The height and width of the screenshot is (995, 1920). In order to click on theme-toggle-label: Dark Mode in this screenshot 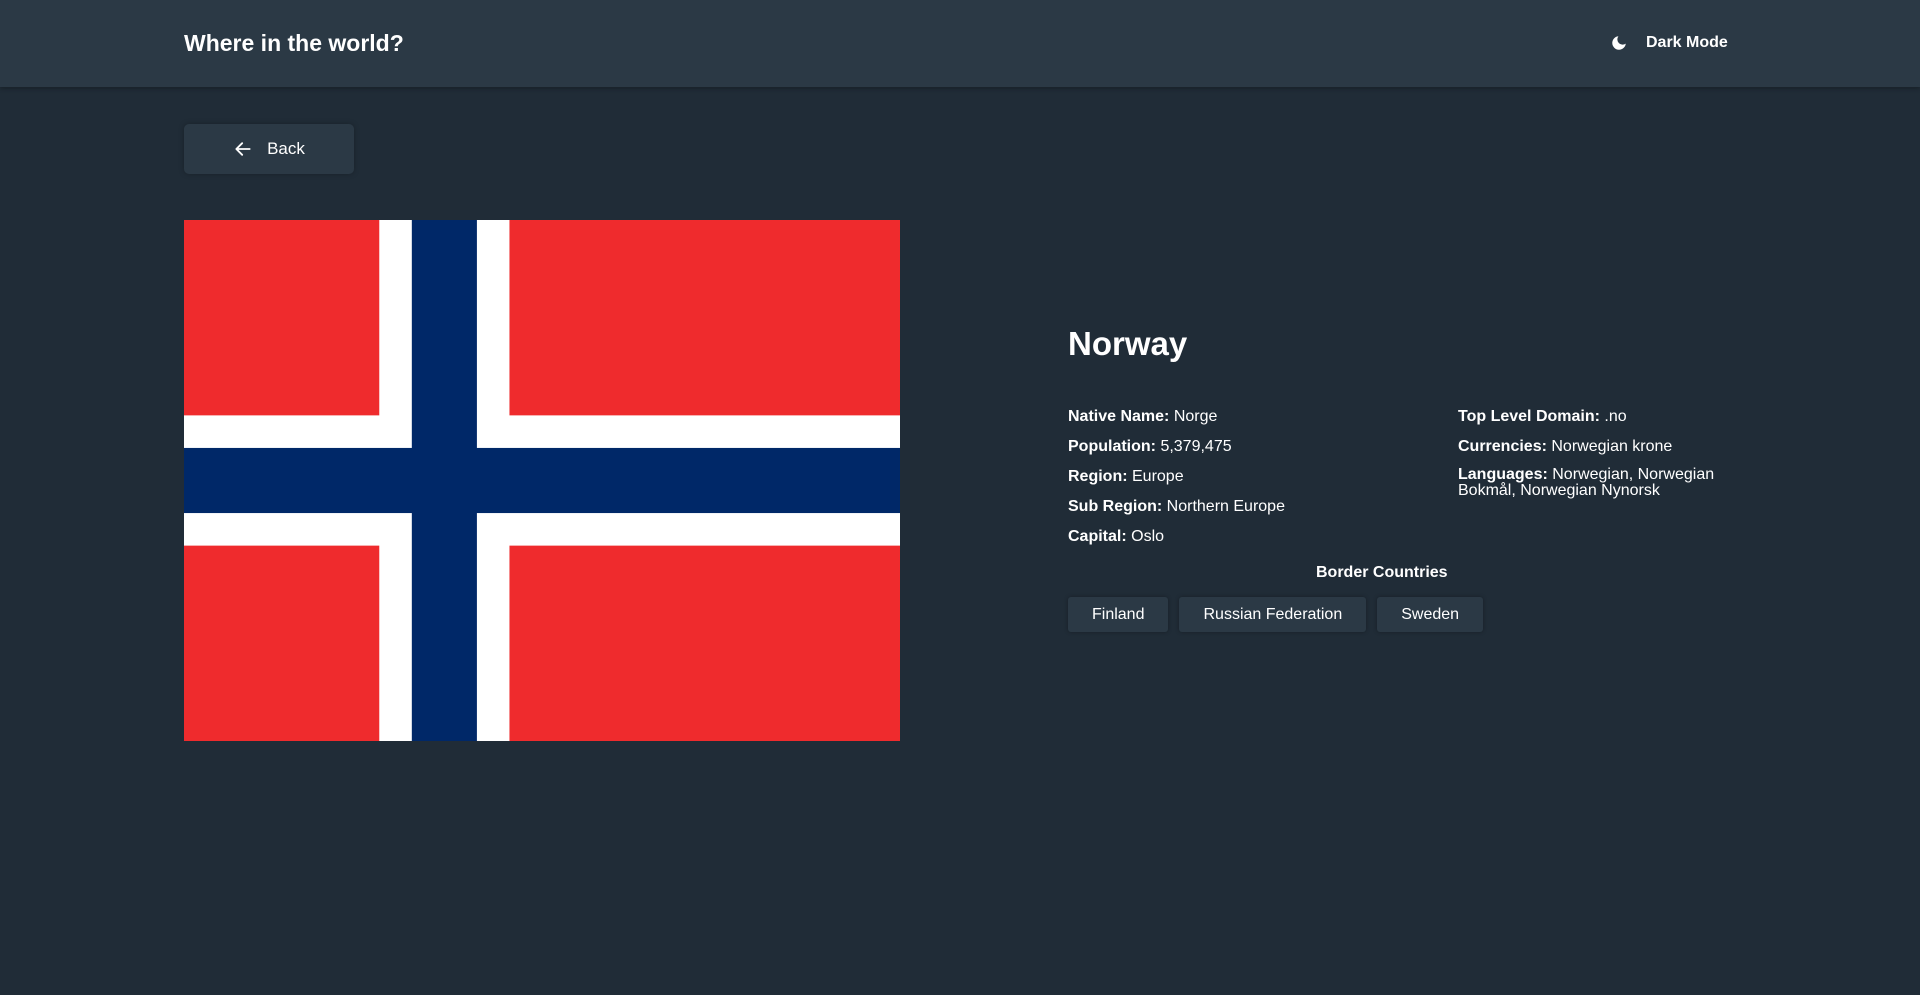, I will do `click(1687, 42)`.